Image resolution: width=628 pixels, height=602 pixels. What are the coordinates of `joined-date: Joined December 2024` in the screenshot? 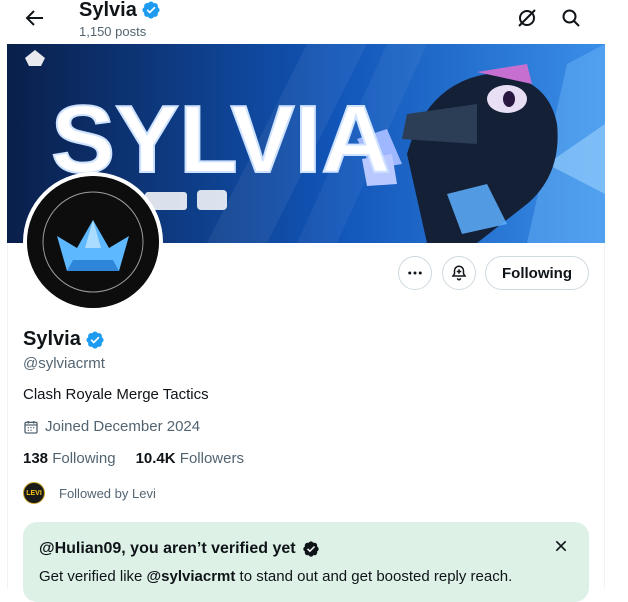 It's located at (111, 426).